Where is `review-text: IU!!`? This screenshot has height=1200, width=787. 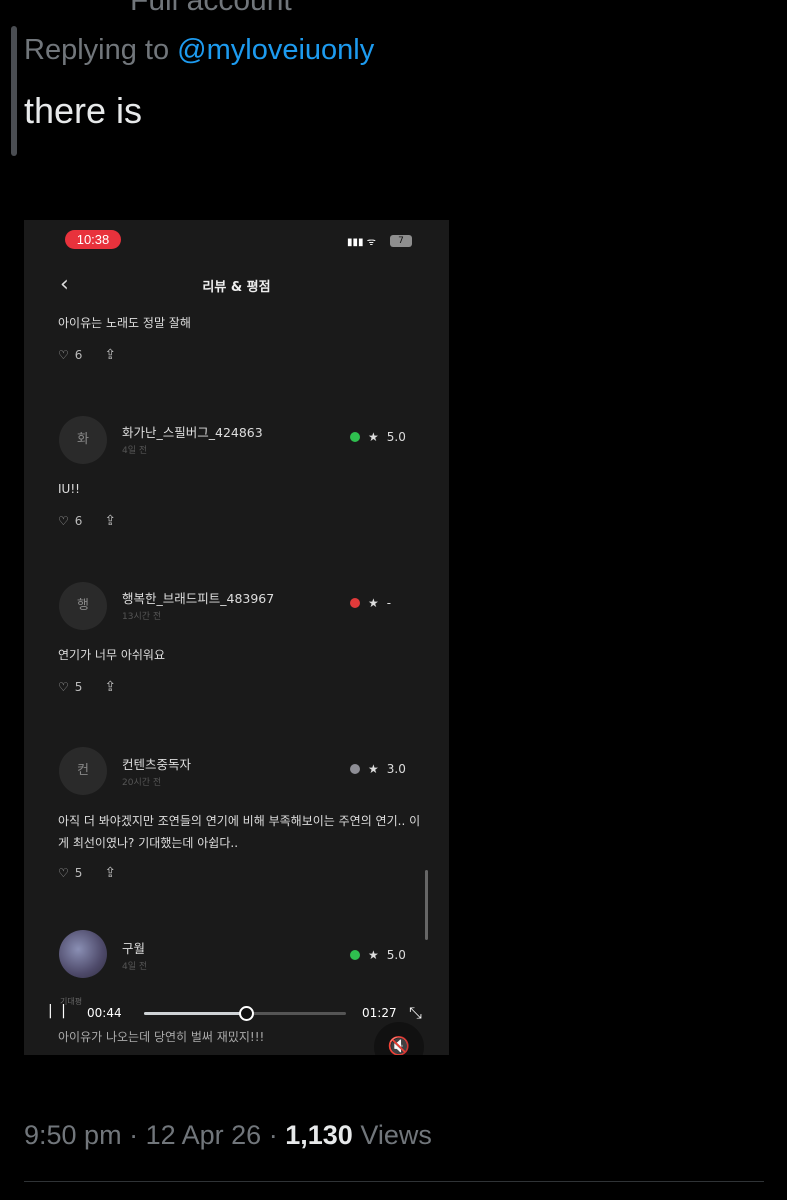 review-text: IU!! is located at coordinates (69, 489).